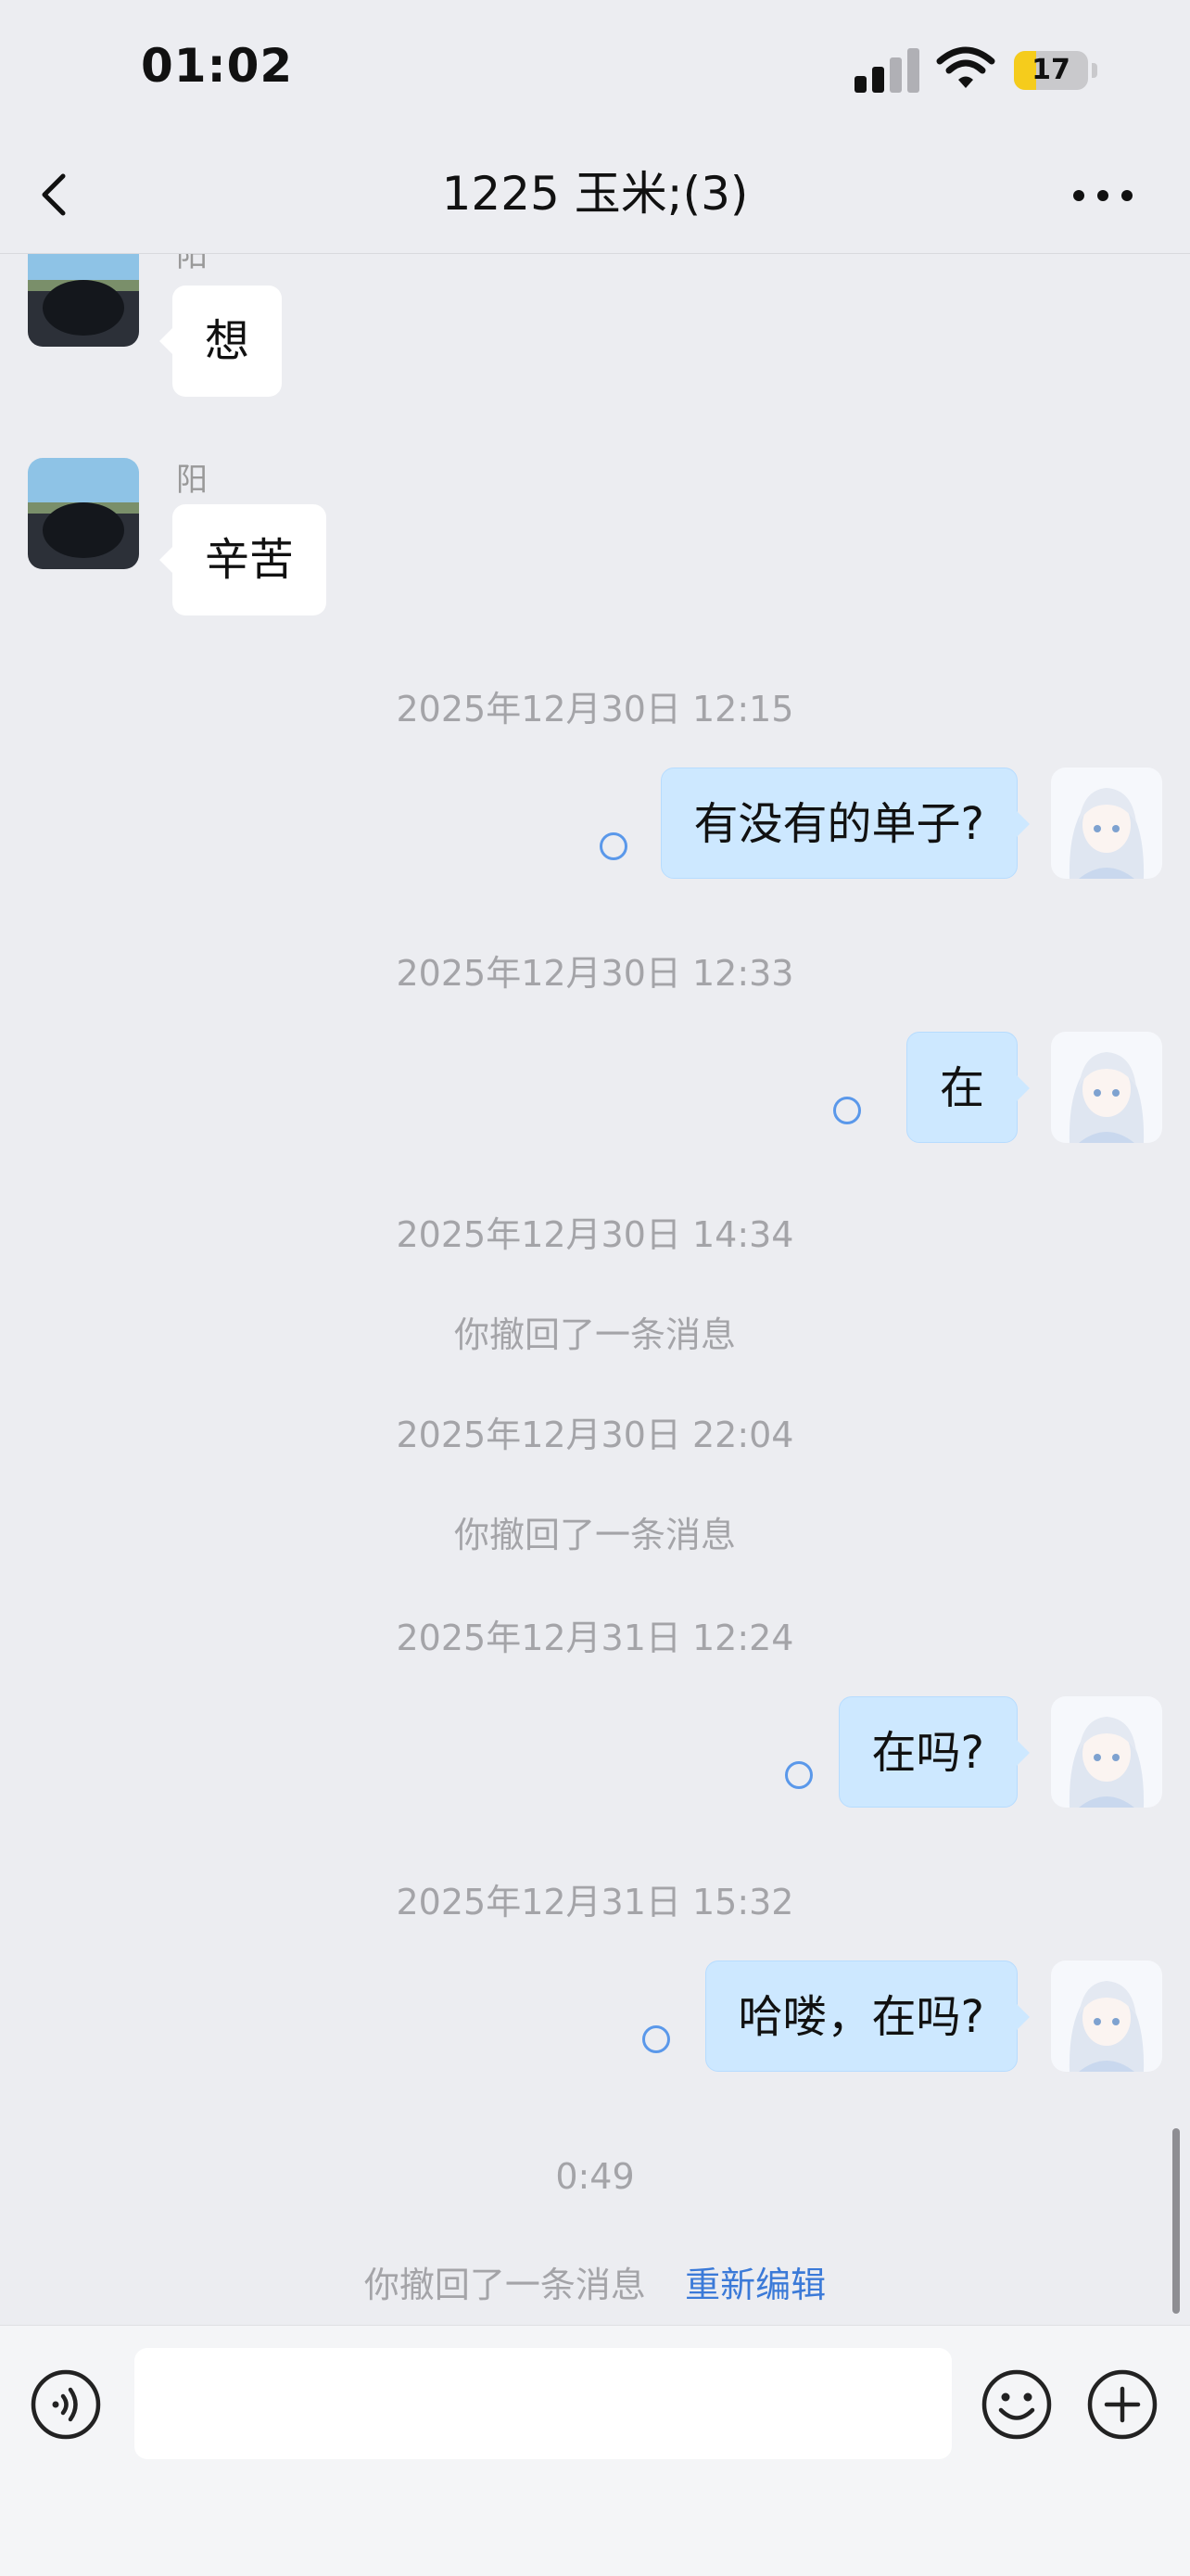  What do you see at coordinates (934, 1752) in the screenshot?
I see `outgoing-message-bubble: 在吗?` at bounding box center [934, 1752].